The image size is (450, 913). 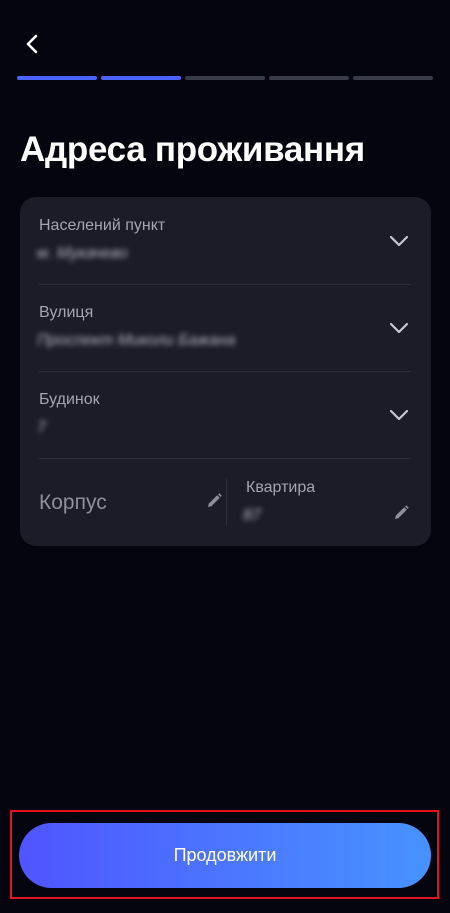 I want to click on apartment-label: Квартира, so click(x=281, y=487).